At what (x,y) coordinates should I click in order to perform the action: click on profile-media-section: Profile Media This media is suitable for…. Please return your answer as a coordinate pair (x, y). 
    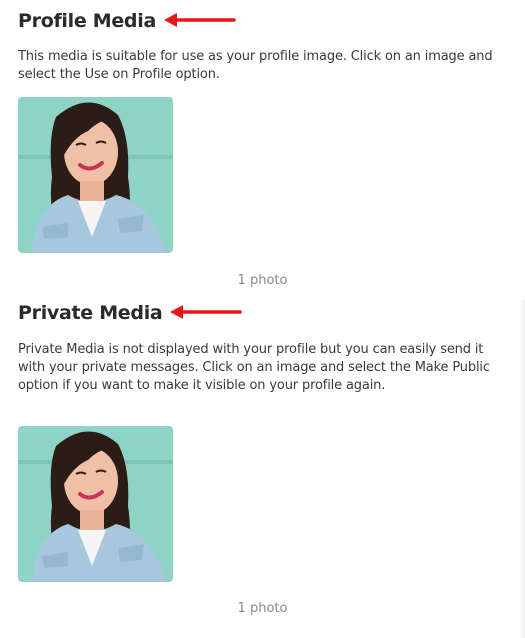
    Looking at the image, I should click on (263, 46).